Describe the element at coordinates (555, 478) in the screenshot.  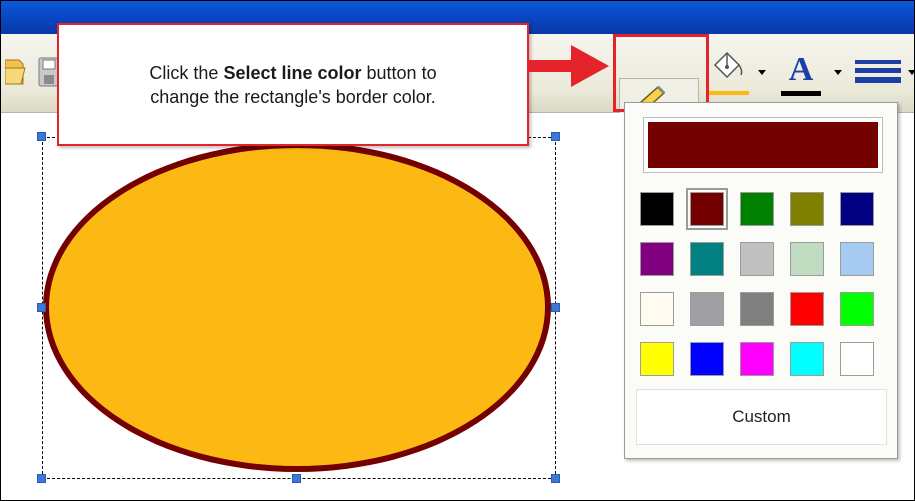
I see `resize-handle-bottom-right` at that location.